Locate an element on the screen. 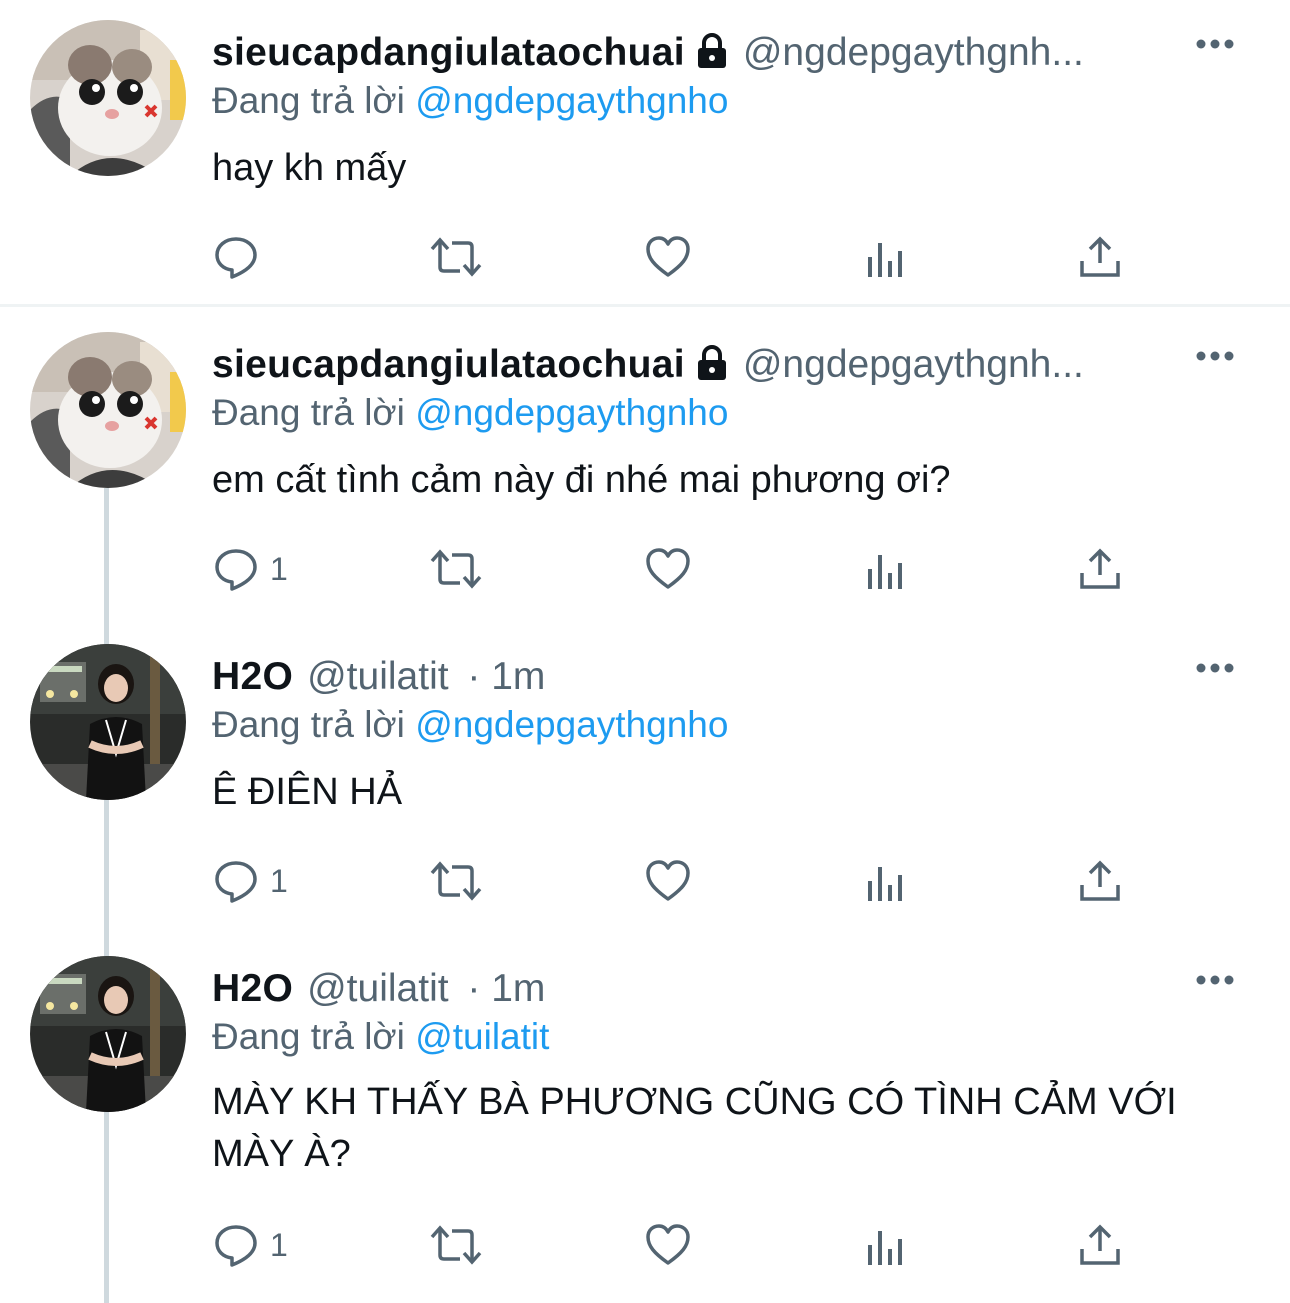 Image resolution: width=1290 pixels, height=1303 pixels. reply-button is located at coordinates (236, 257).